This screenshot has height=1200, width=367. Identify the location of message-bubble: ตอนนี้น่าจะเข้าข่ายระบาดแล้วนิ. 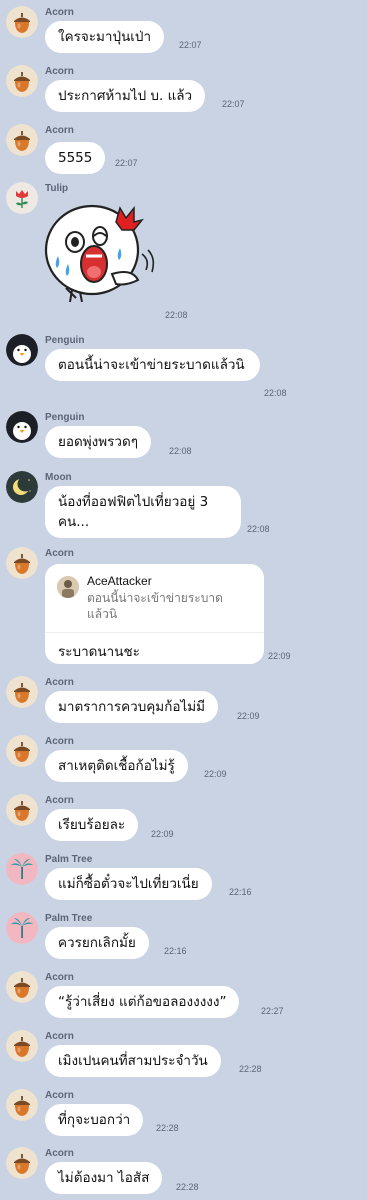
(152, 365).